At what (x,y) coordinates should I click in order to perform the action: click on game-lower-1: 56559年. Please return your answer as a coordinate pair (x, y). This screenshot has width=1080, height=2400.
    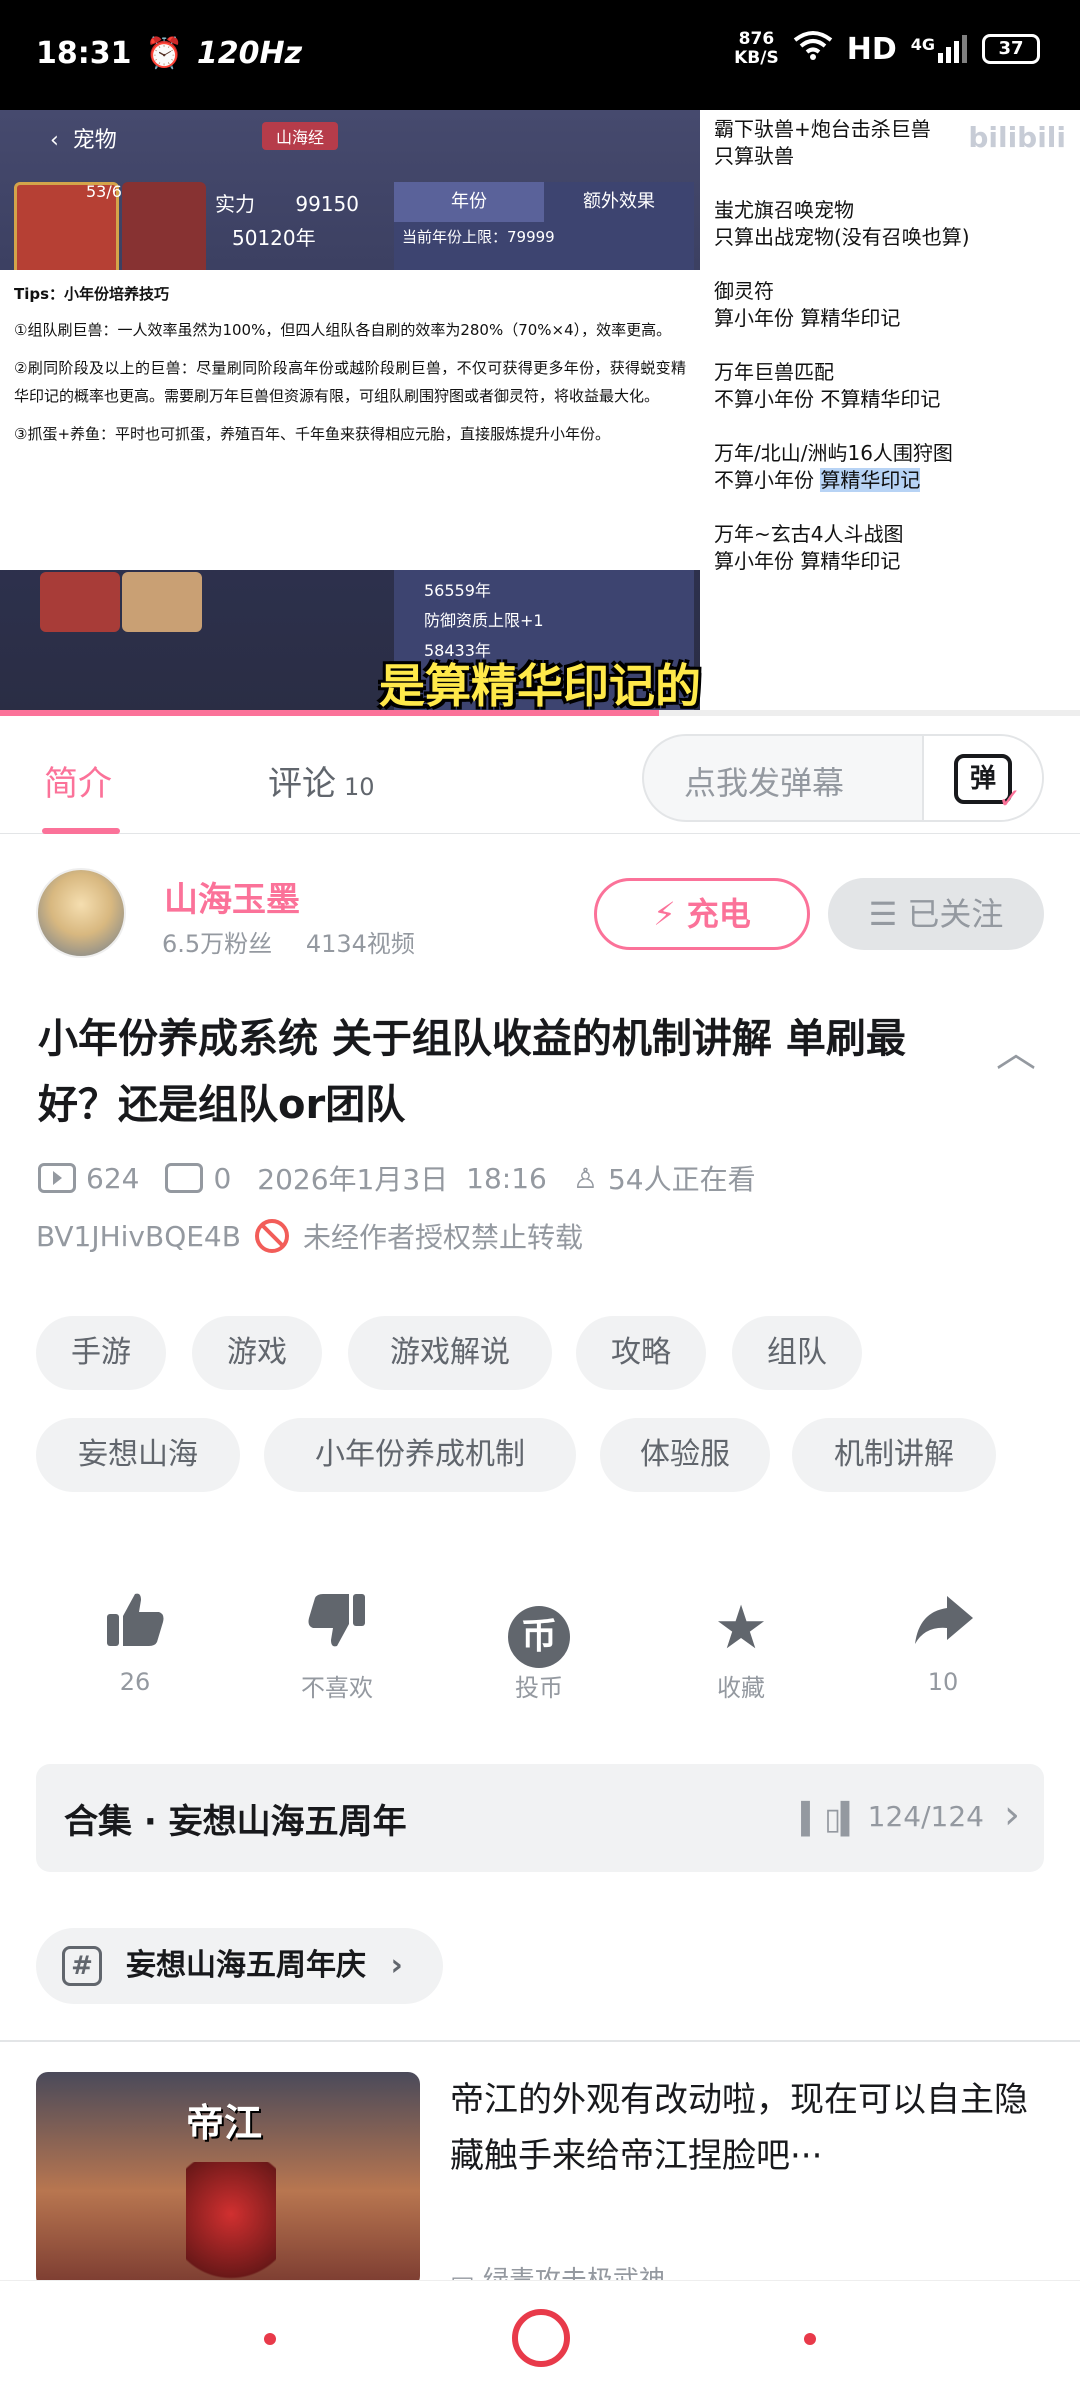
    Looking at the image, I should click on (457, 590).